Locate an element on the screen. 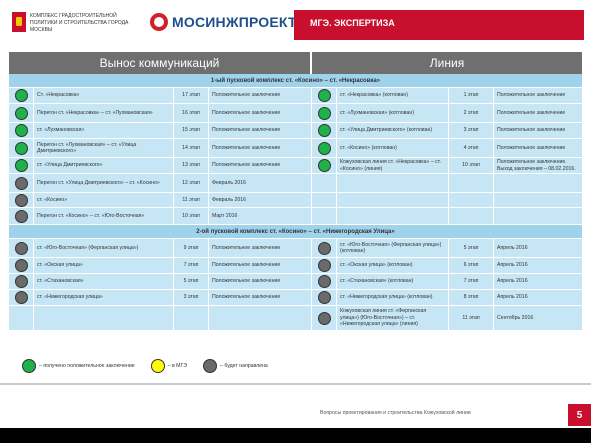  relocation-result: Март 2016 is located at coordinates (260, 216).